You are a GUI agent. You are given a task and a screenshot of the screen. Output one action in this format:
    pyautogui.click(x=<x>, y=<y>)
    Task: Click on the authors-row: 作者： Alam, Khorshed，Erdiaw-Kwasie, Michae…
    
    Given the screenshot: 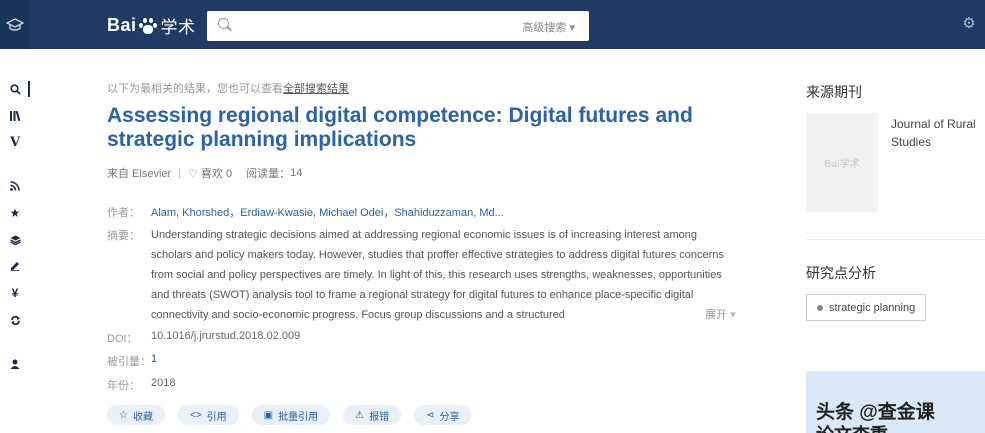 What is the action you would take?
    pyautogui.click(x=305, y=212)
    